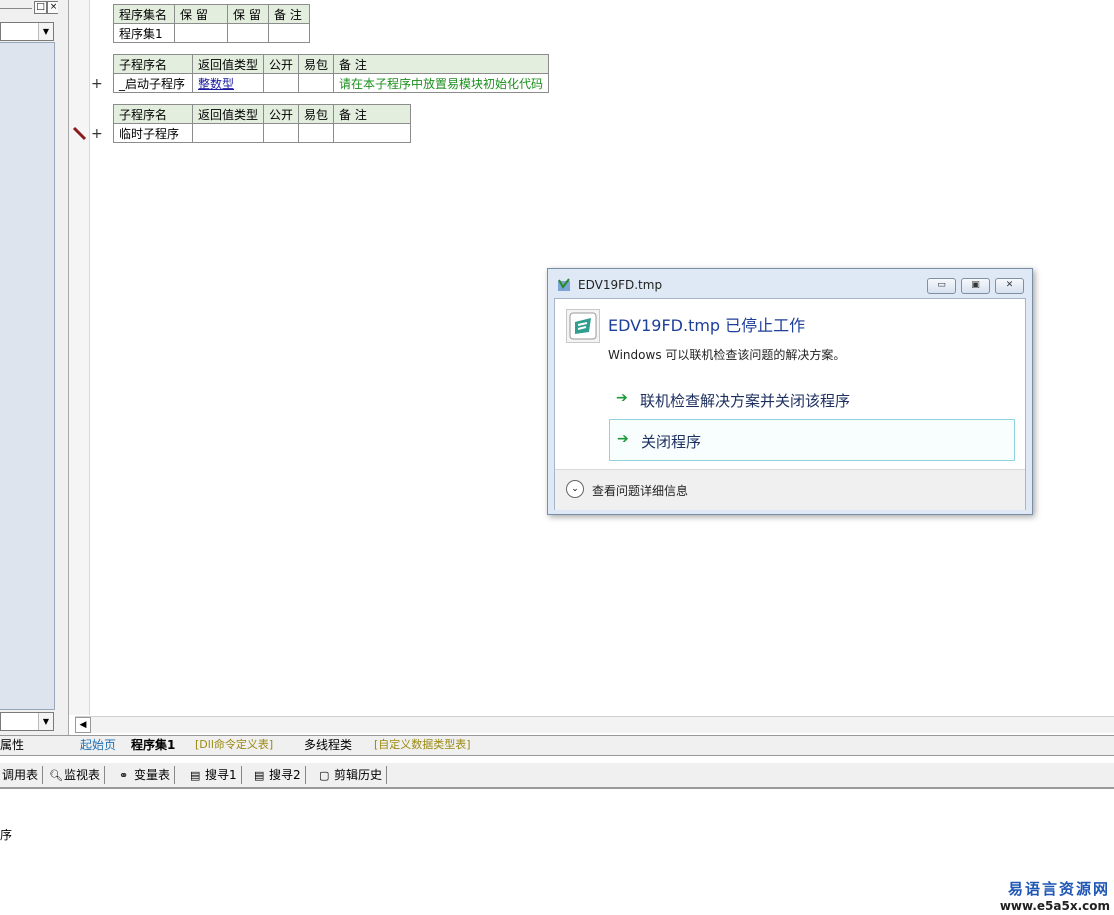 Image resolution: width=1114 pixels, height=915 pixels. What do you see at coordinates (144, 14) in the screenshot?
I see `header-cell: 程序集名` at bounding box center [144, 14].